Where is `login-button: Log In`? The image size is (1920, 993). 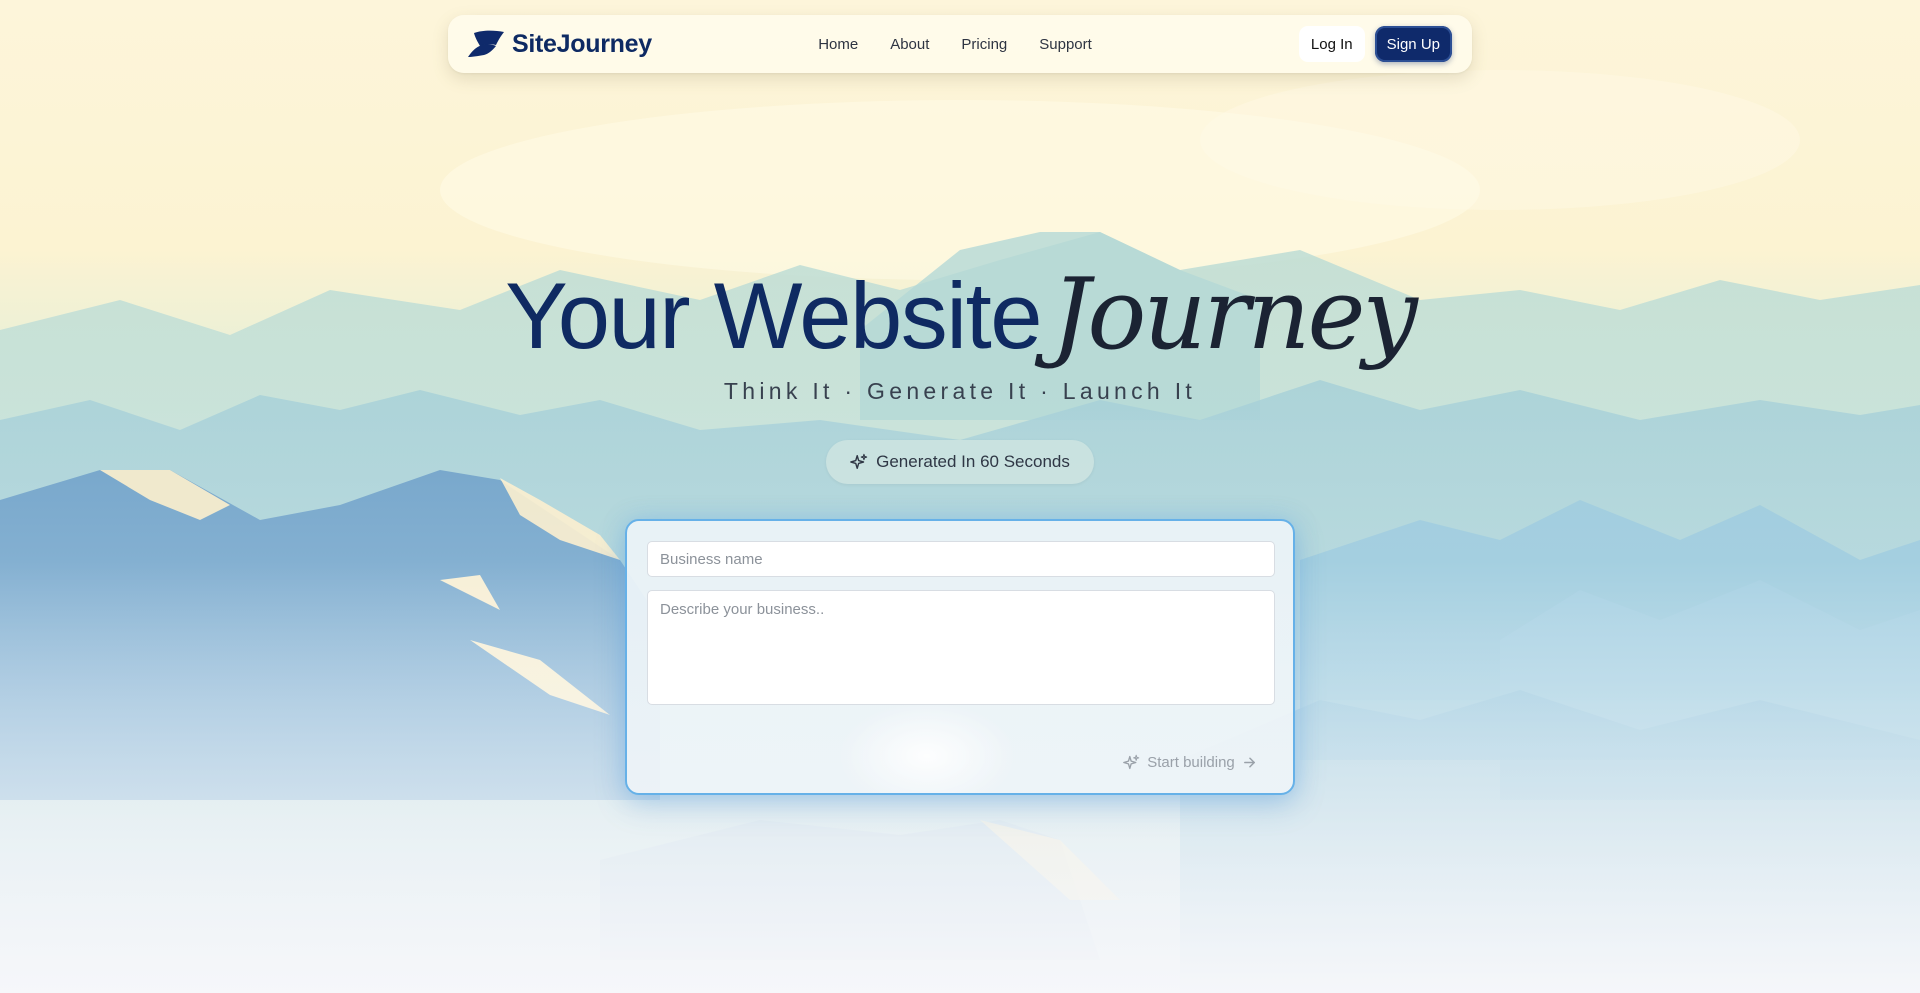 login-button: Log In is located at coordinates (1331, 44).